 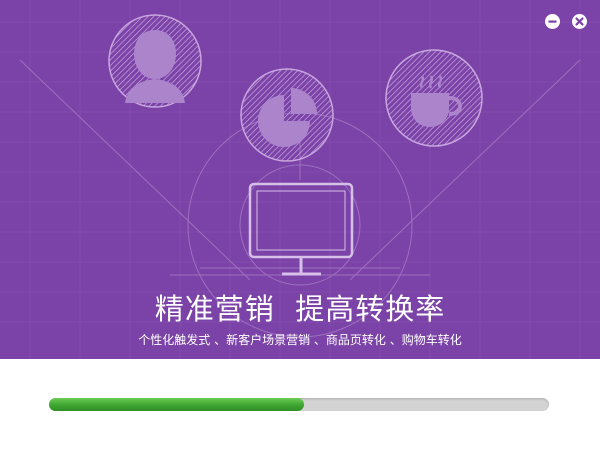 What do you see at coordinates (287, 115) in the screenshot?
I see `pie-chart-icon` at bounding box center [287, 115].